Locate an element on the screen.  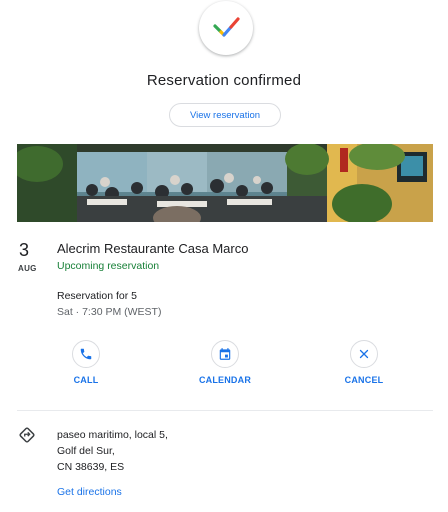
reservation-status: Upcoming reservation is located at coordinates (108, 266).